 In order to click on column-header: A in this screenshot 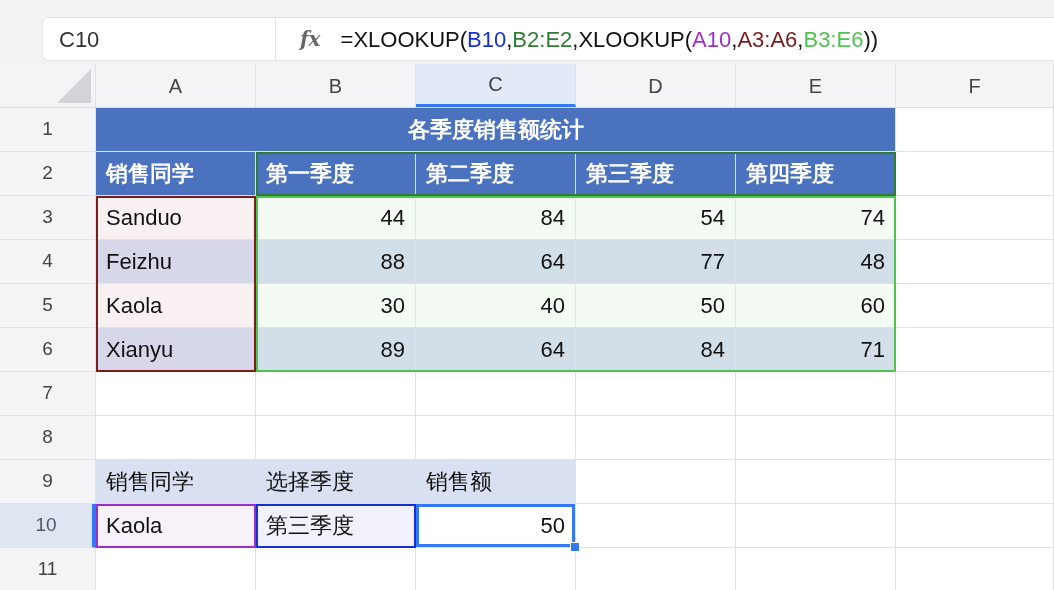, I will do `click(176, 85)`.